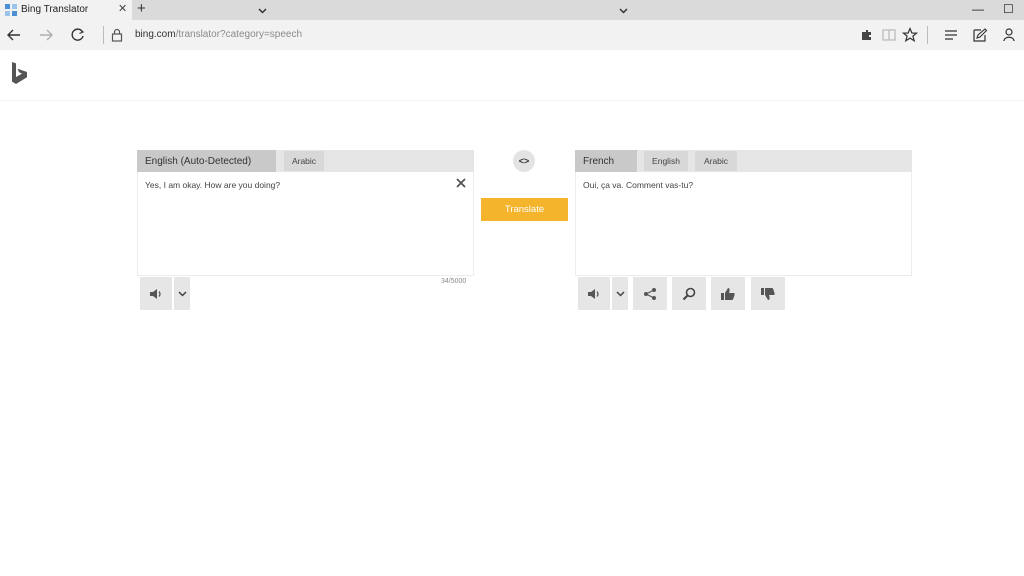  What do you see at coordinates (155, 34) in the screenshot?
I see `url-host: bing.com` at bounding box center [155, 34].